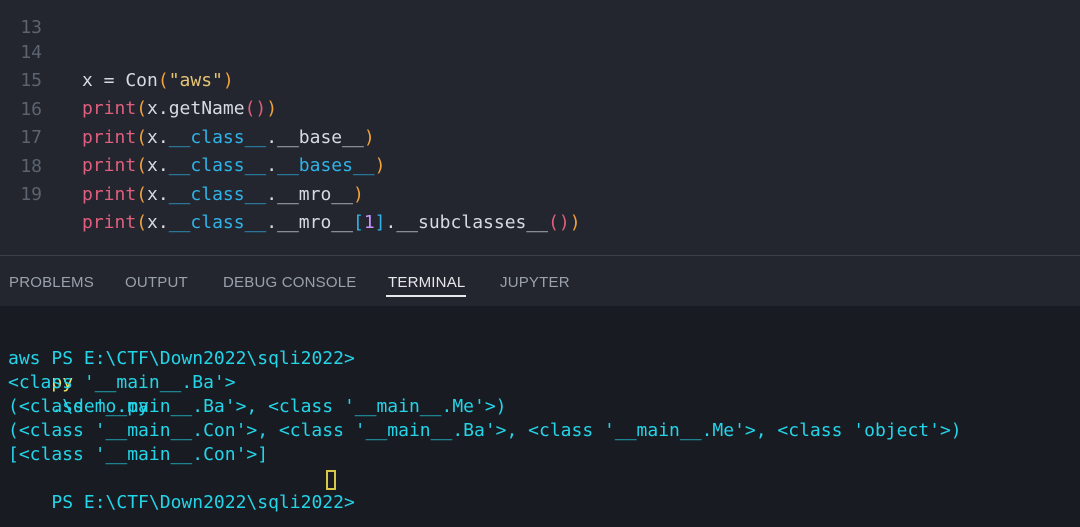 Image resolution: width=1080 pixels, height=527 pixels. I want to click on terminal-prompt-line: PS E:\CTF\Down2022\sqli2022>, so click(181, 497).